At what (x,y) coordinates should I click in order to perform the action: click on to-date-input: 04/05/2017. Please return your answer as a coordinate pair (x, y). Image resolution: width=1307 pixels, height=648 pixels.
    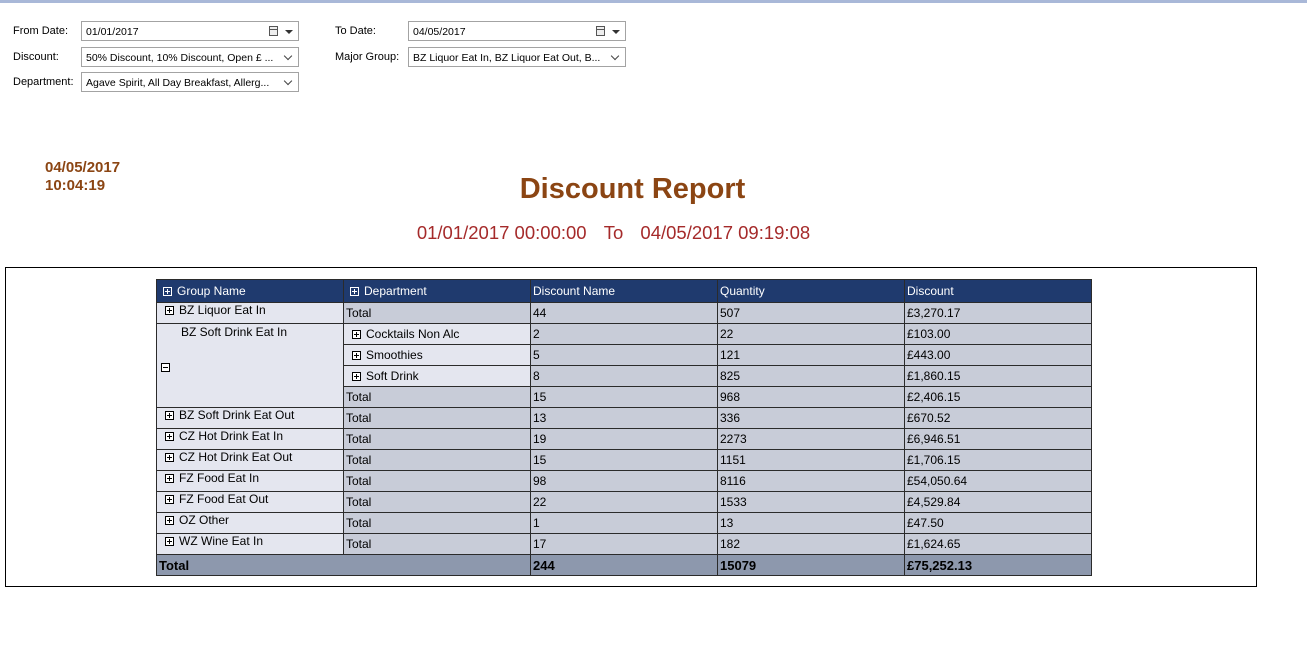
    Looking at the image, I should click on (517, 31).